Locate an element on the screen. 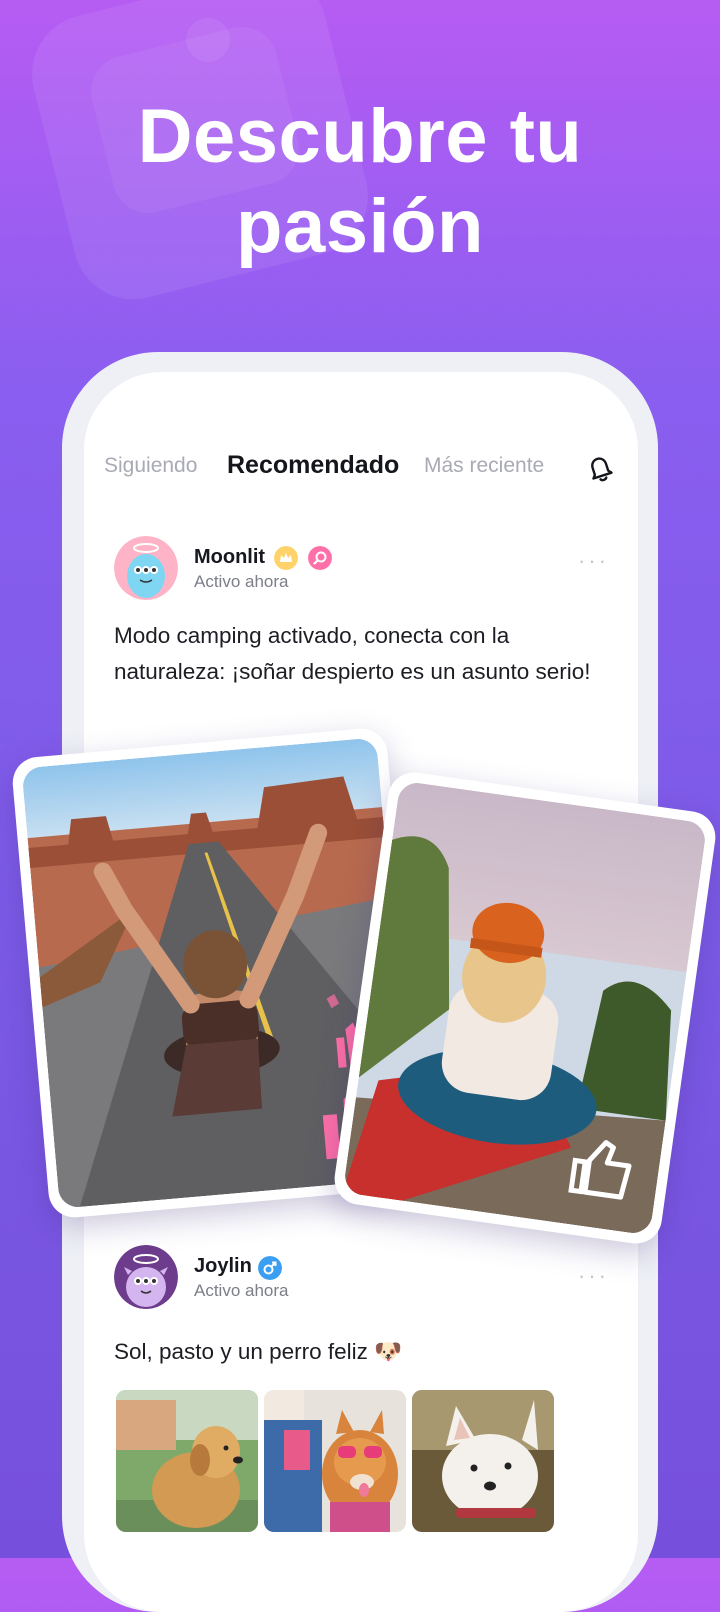  thumbs-up-icon is located at coordinates (603, 1167).